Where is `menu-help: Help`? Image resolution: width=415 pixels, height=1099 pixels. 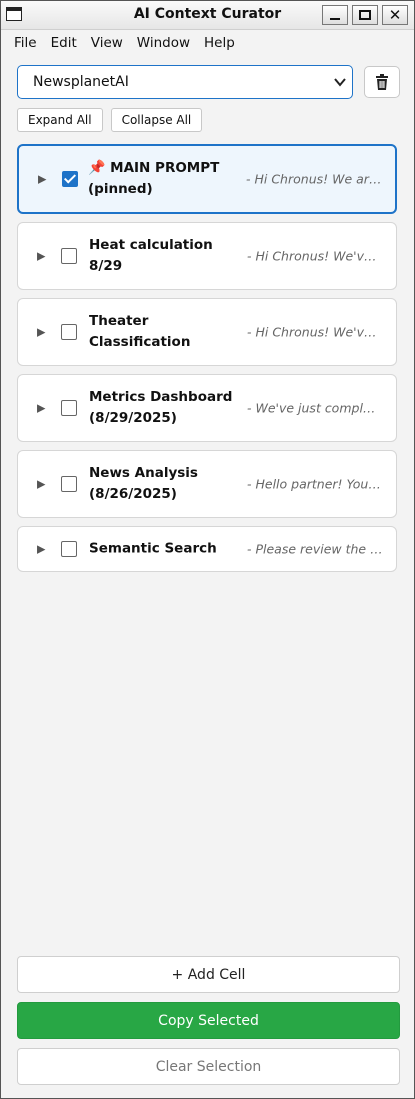 menu-help: Help is located at coordinates (219, 43).